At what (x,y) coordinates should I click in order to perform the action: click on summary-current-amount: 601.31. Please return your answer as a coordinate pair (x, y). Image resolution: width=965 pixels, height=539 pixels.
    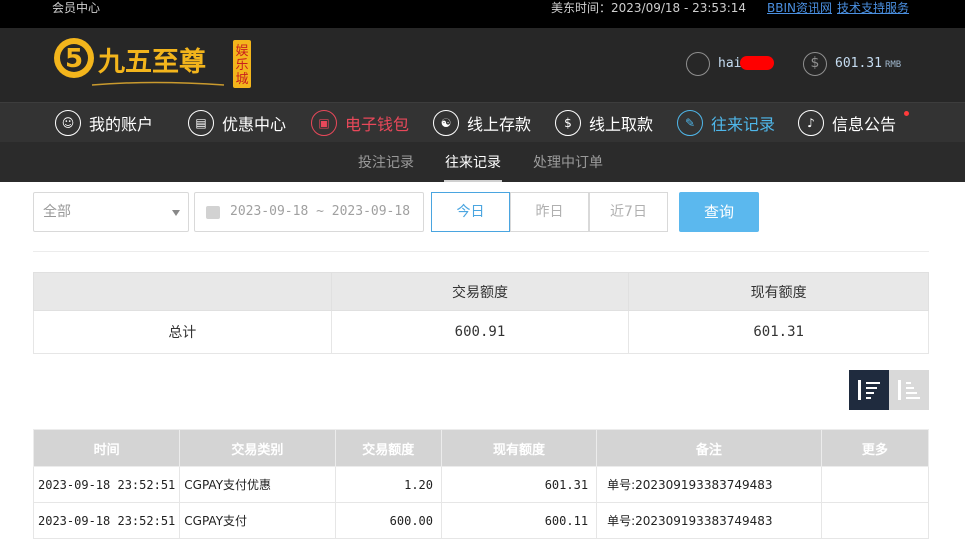
    Looking at the image, I should click on (778, 332).